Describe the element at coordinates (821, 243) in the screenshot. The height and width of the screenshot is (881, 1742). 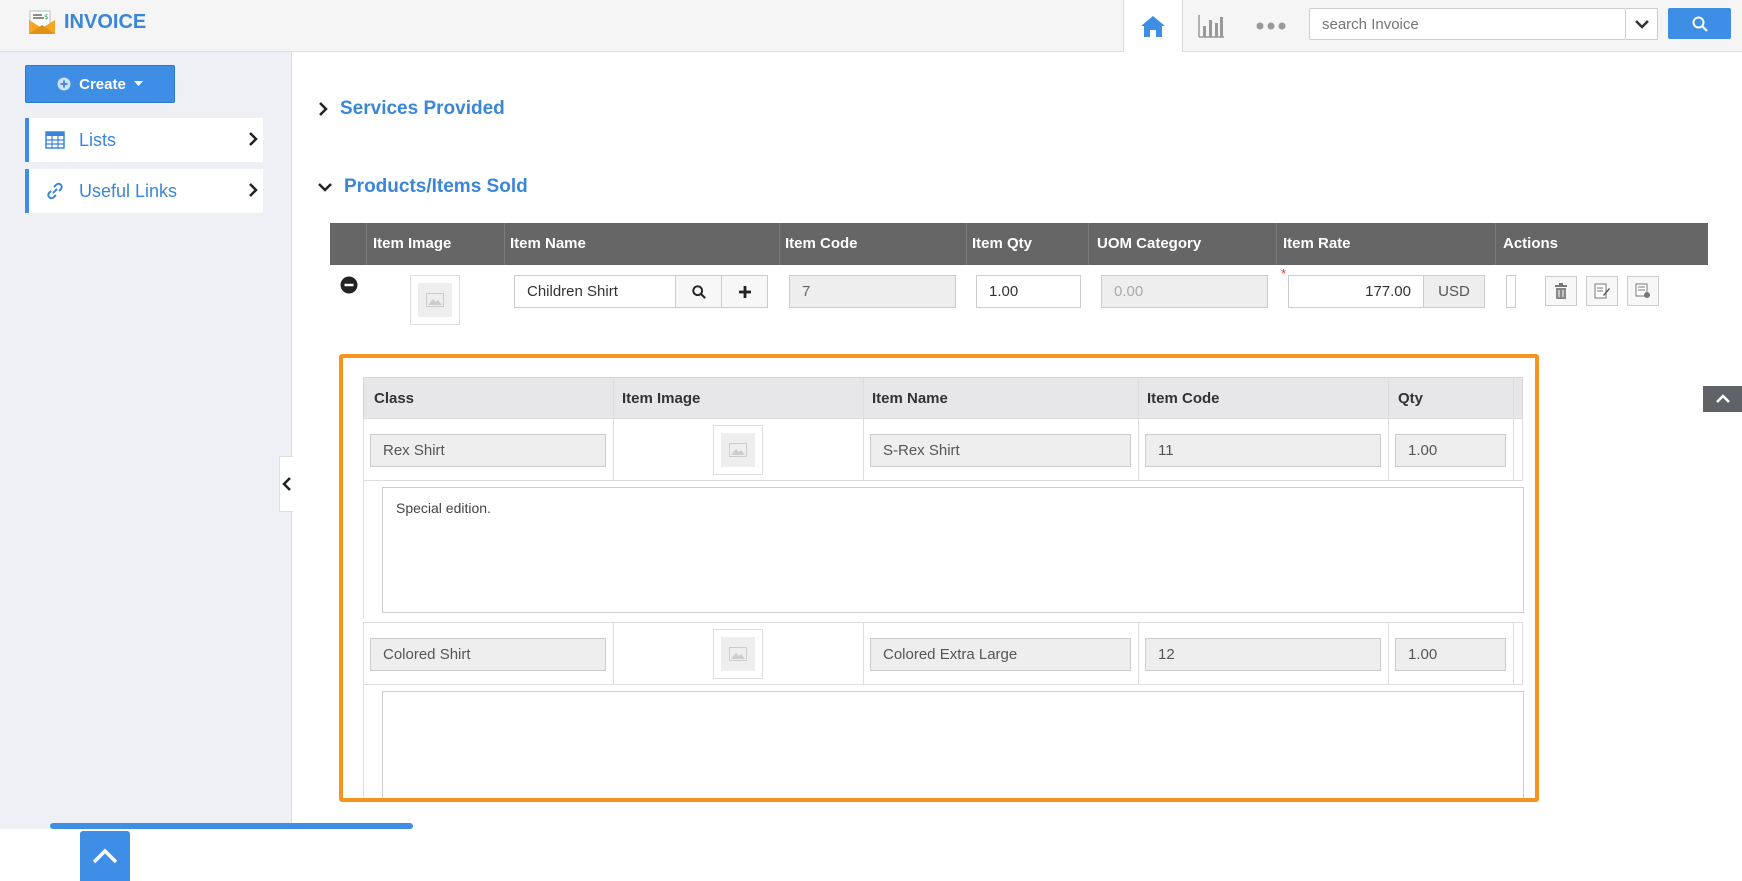
I see `column-header-item-code: Item Code` at that location.